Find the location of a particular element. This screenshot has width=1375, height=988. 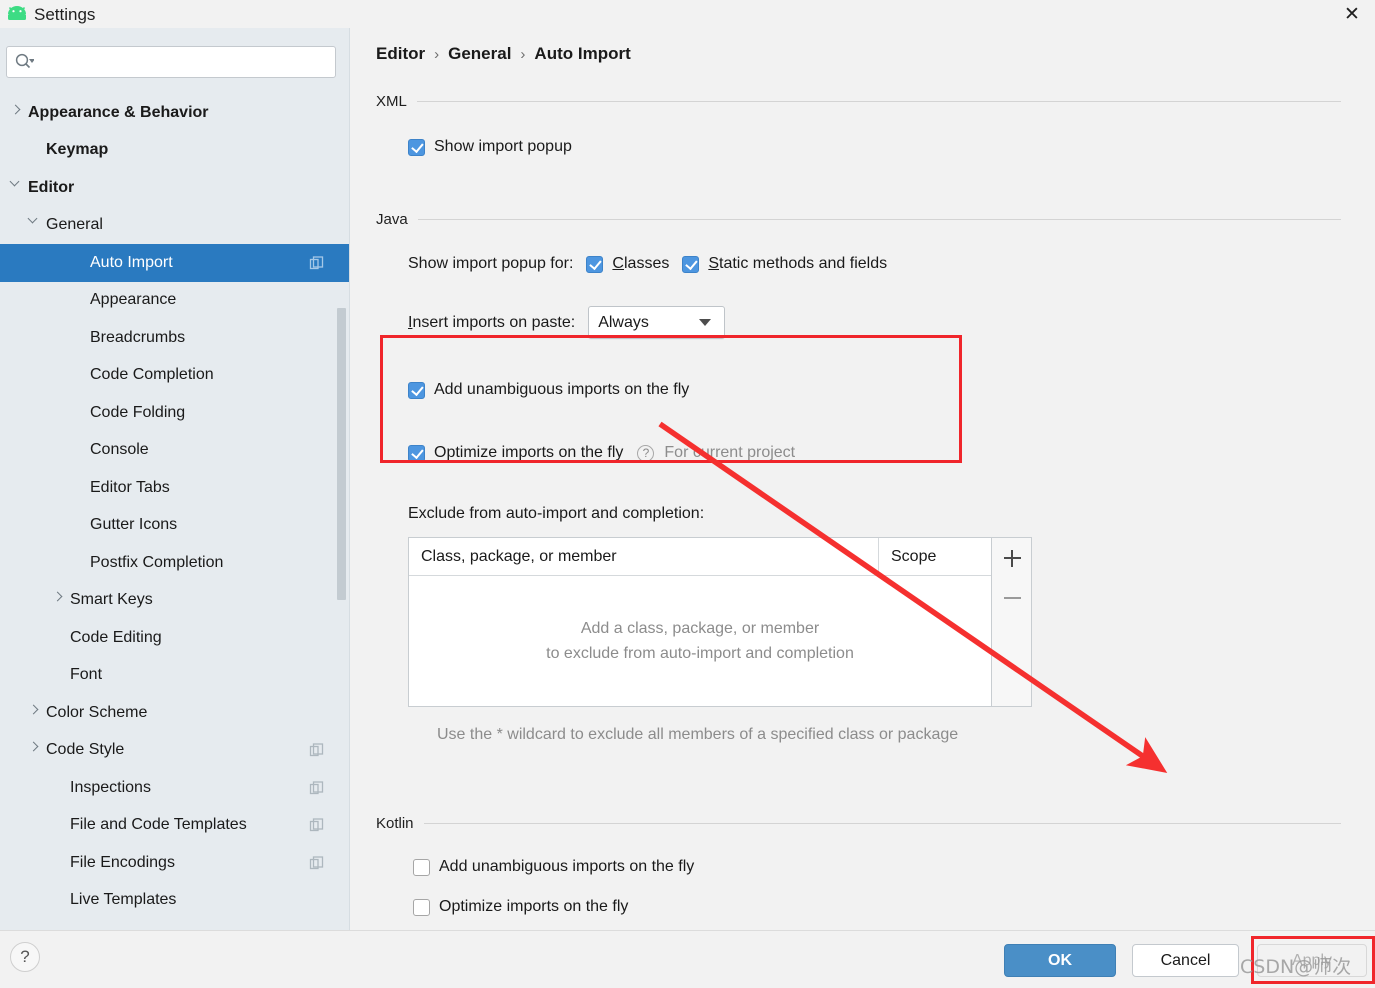

sidebar-item-label: File and Code Templates is located at coordinates (158, 825).